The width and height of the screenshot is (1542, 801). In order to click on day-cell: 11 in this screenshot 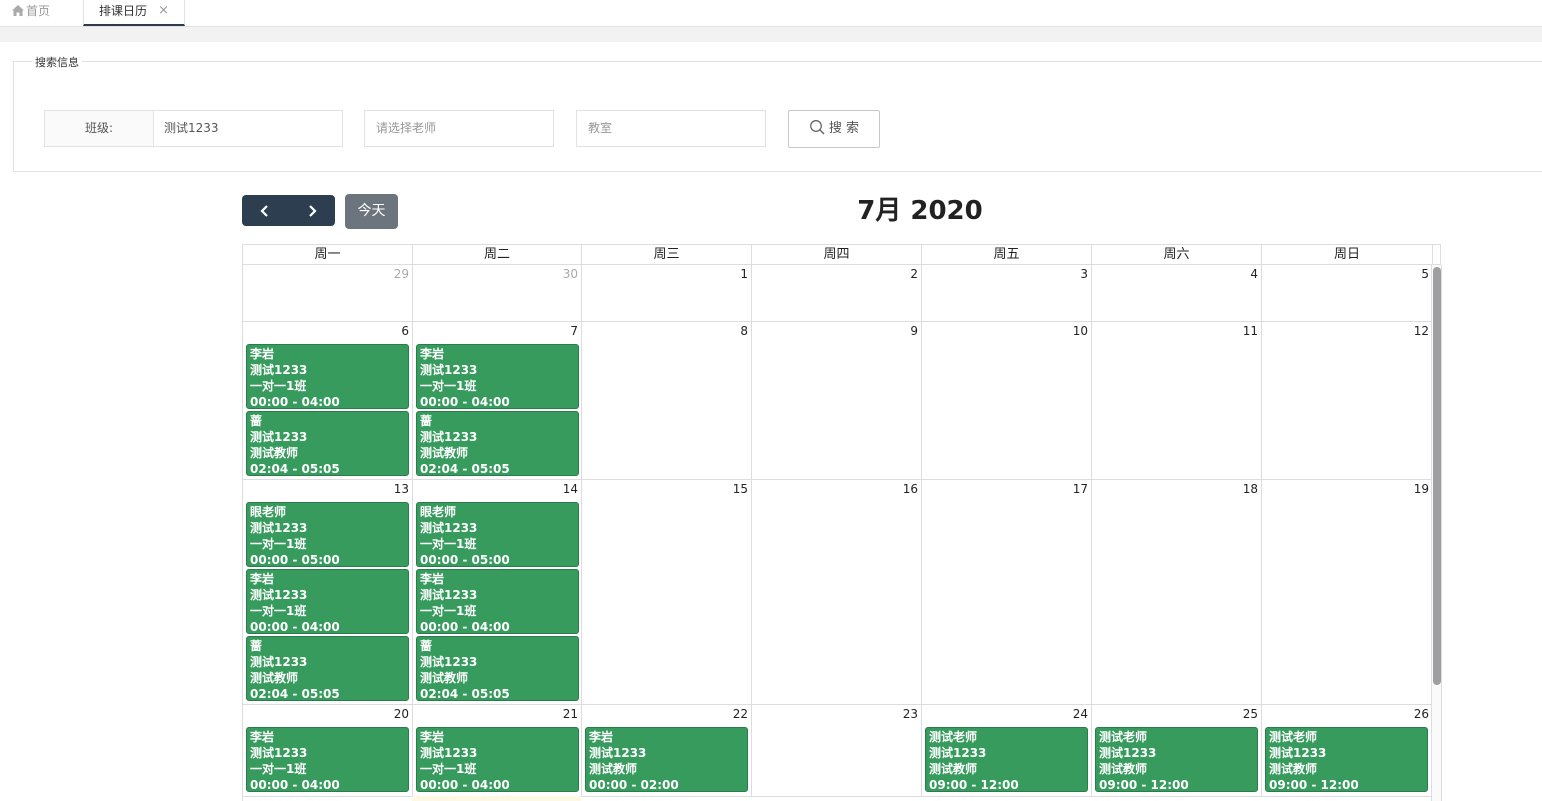, I will do `click(1176, 400)`.